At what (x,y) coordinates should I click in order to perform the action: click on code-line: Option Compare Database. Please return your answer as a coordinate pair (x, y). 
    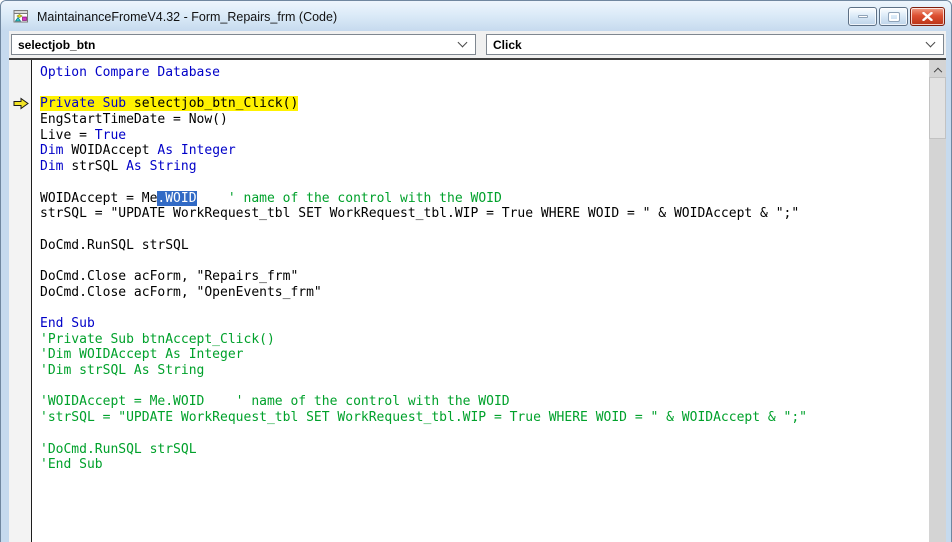
    Looking at the image, I should click on (484, 73).